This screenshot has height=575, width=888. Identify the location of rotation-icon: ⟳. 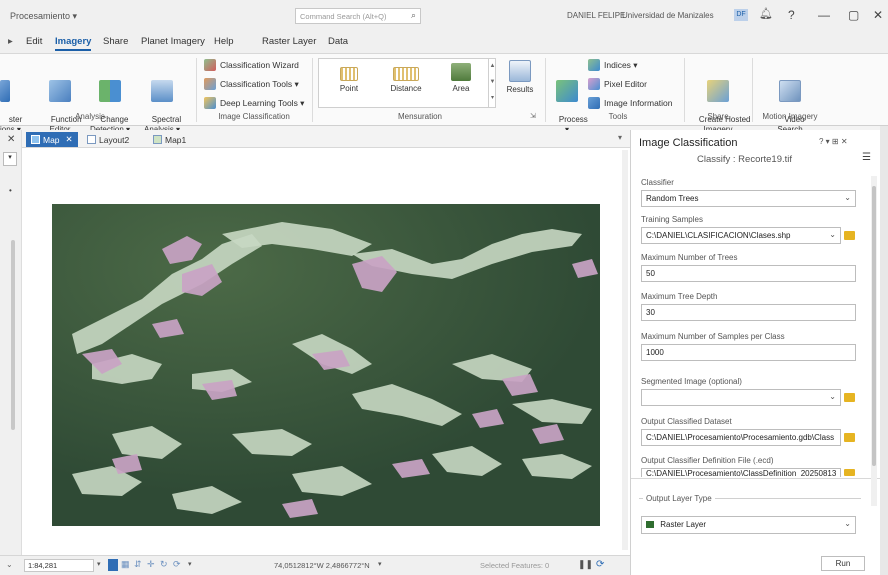
(177, 564).